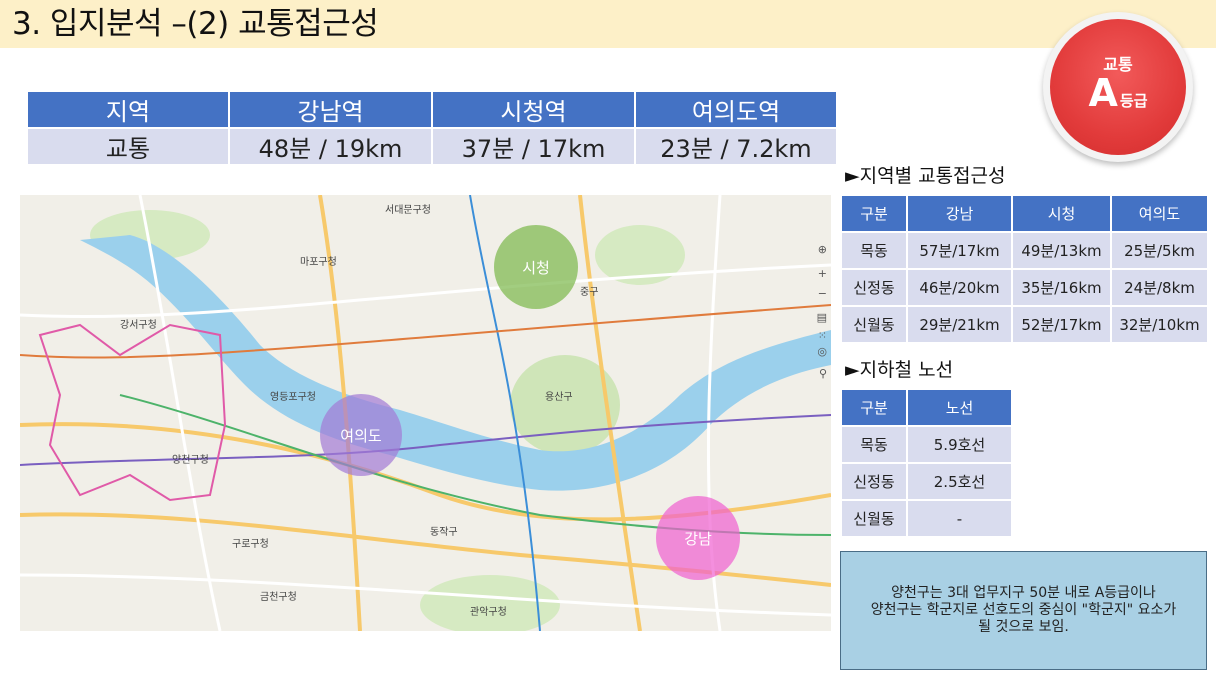 This screenshot has height=684, width=1216. I want to click on access-cell: 24분/8km, so click(1159, 287).